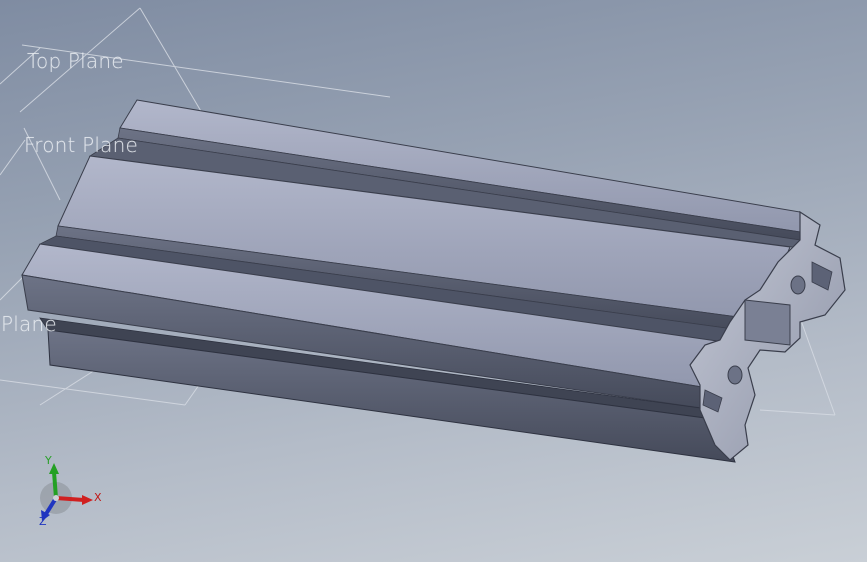 The width and height of the screenshot is (867, 562). I want to click on front-plane-label: Front Plane, so click(81, 145).